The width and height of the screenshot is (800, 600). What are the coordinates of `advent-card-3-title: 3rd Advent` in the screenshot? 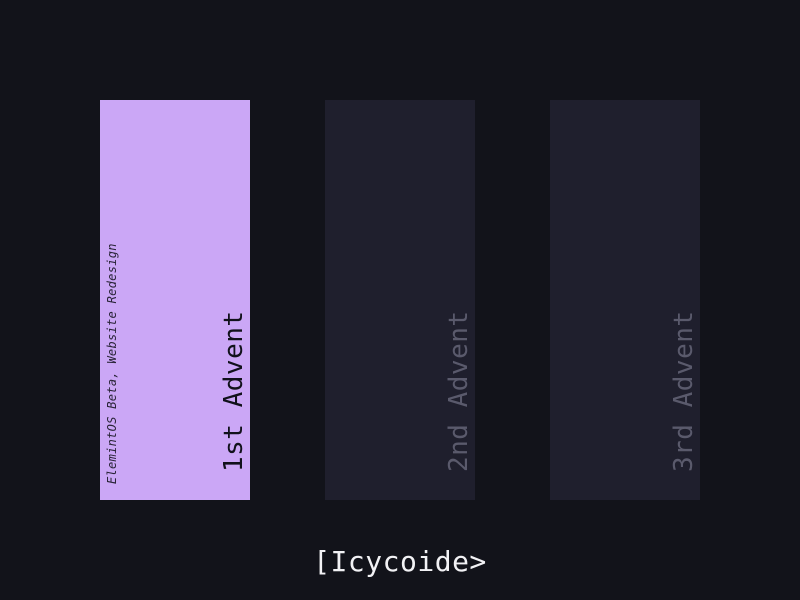 It's located at (684, 391).